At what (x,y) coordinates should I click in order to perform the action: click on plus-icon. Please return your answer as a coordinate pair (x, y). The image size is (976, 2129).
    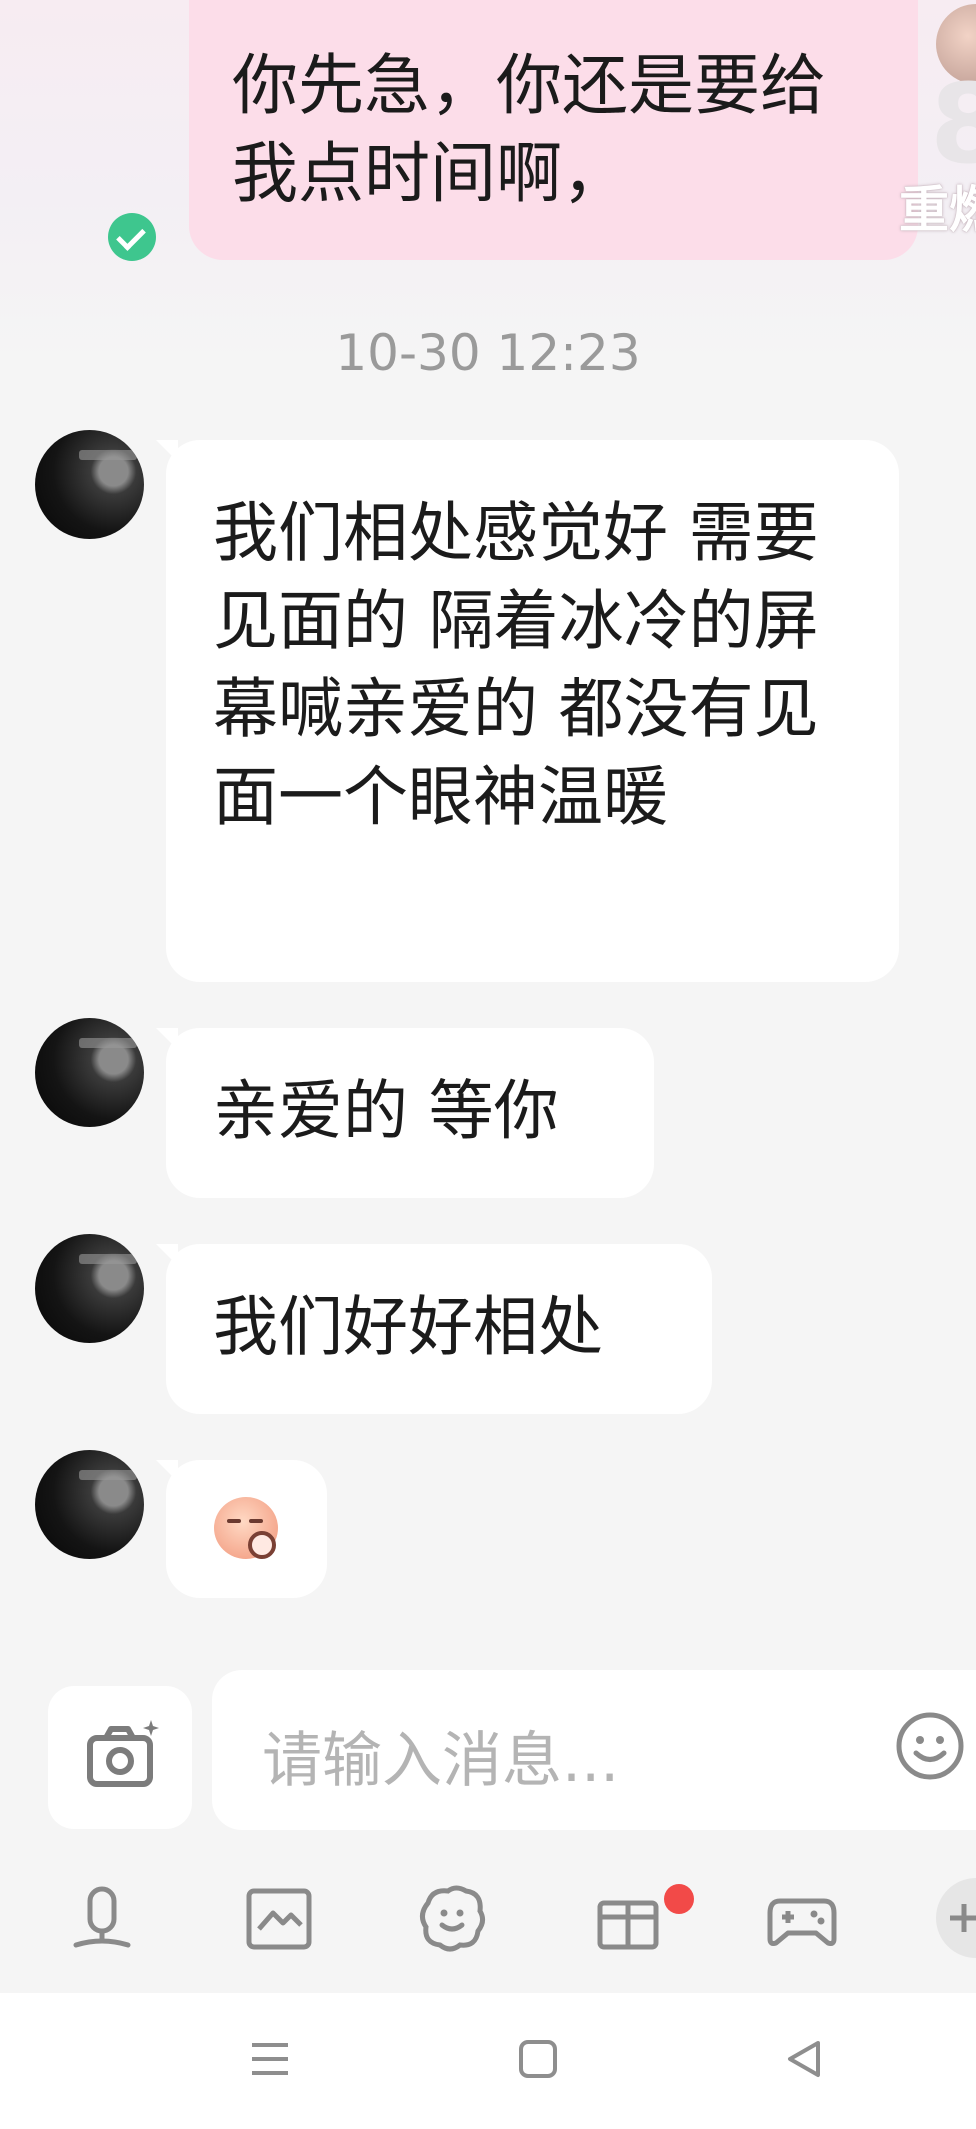
    Looking at the image, I should click on (963, 1918).